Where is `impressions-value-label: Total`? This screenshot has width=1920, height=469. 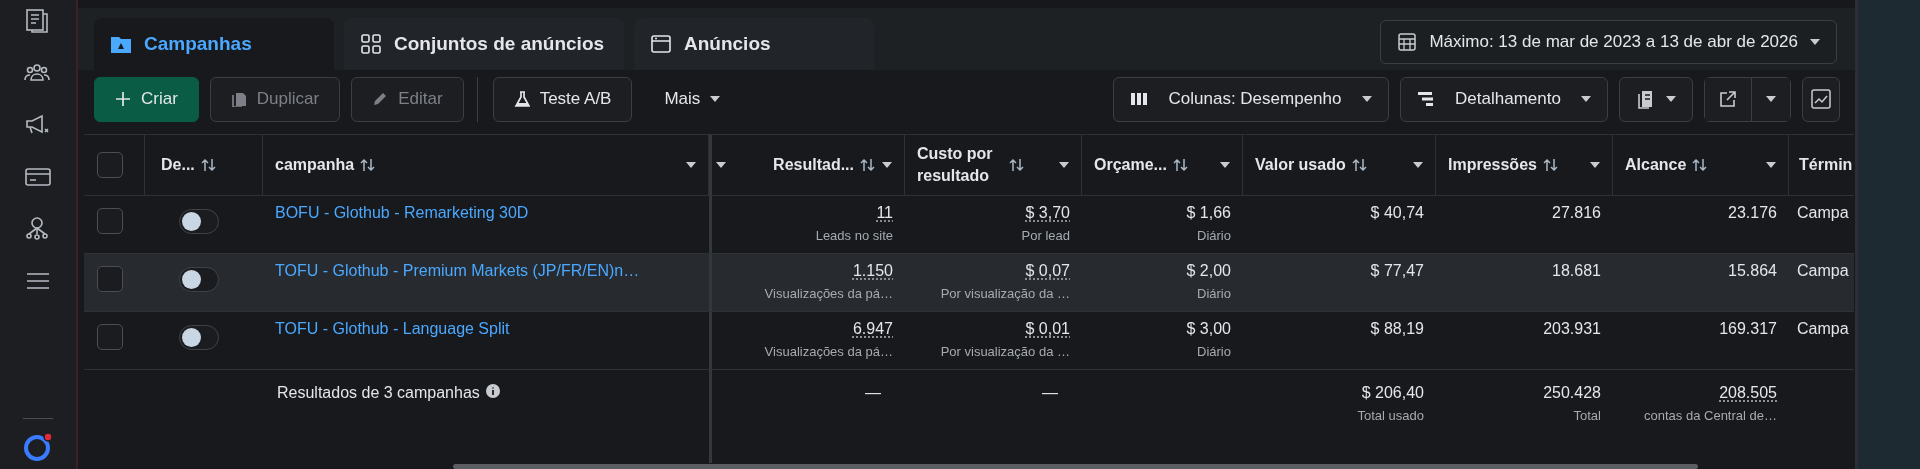
impressions-value-label: Total is located at coordinates (1587, 415).